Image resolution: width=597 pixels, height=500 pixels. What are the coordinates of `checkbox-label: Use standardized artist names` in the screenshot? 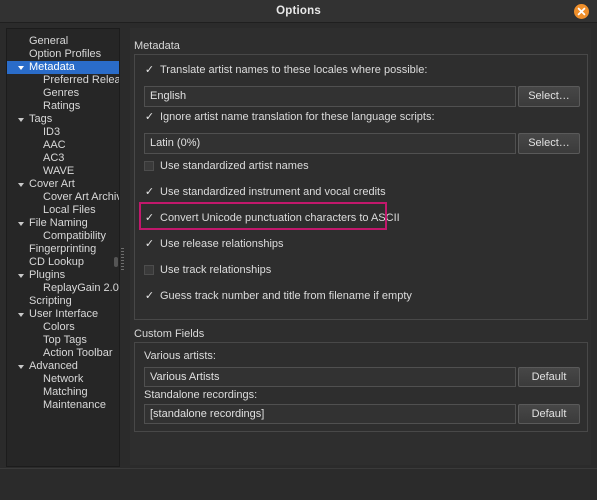 It's located at (234, 166).